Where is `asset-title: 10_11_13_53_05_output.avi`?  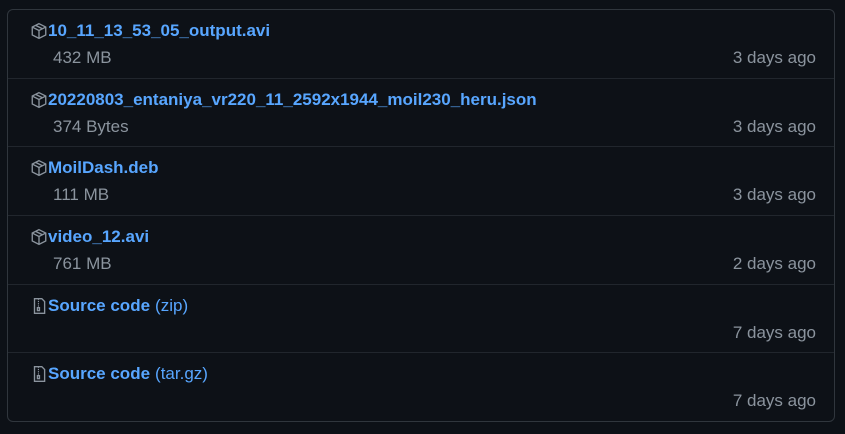 asset-title: 10_11_13_53_05_output.avi is located at coordinates (152, 31).